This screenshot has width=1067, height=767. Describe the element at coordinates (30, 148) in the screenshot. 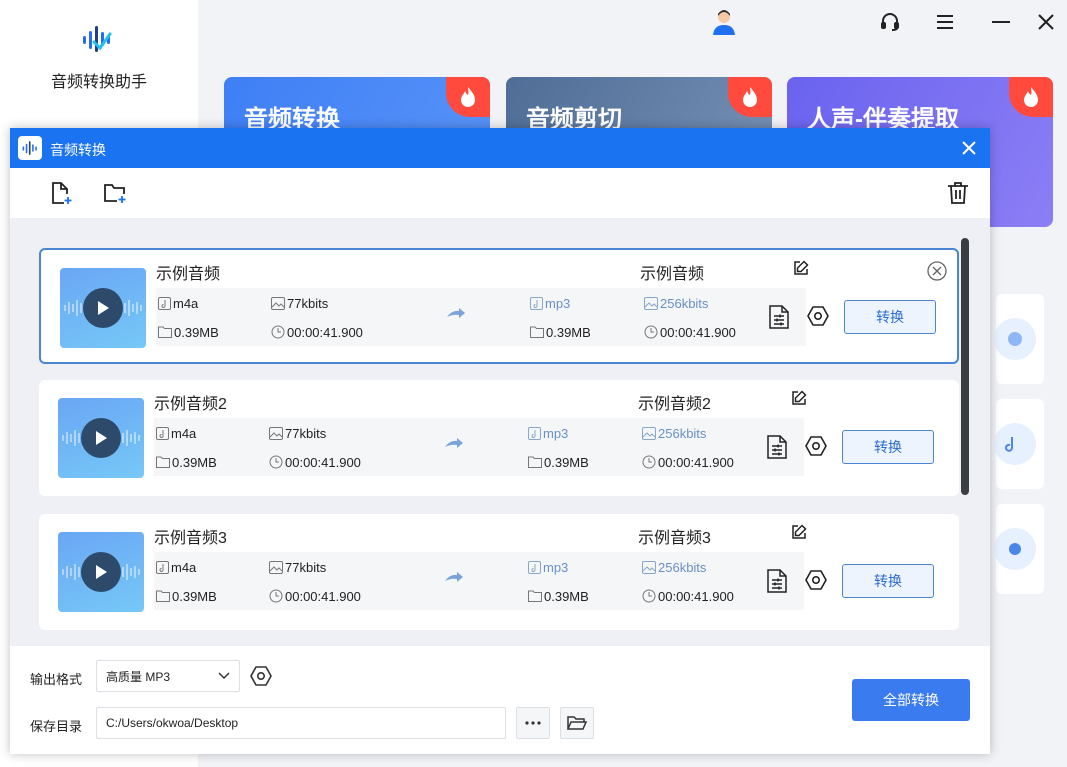

I see `dialog-logo-icon` at that location.